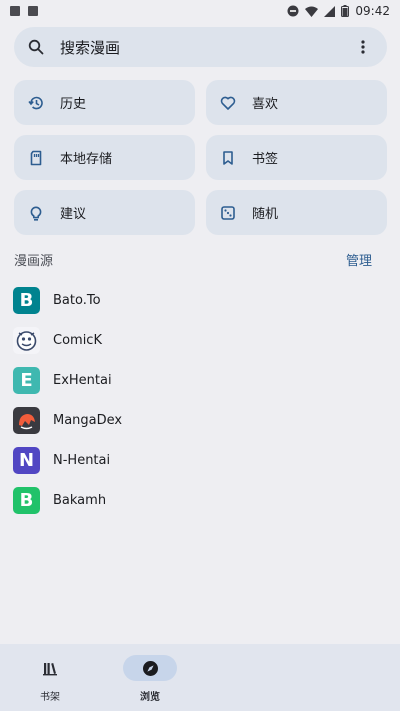  What do you see at coordinates (26, 380) in the screenshot?
I see `exhentai-logo-icon: E` at bounding box center [26, 380].